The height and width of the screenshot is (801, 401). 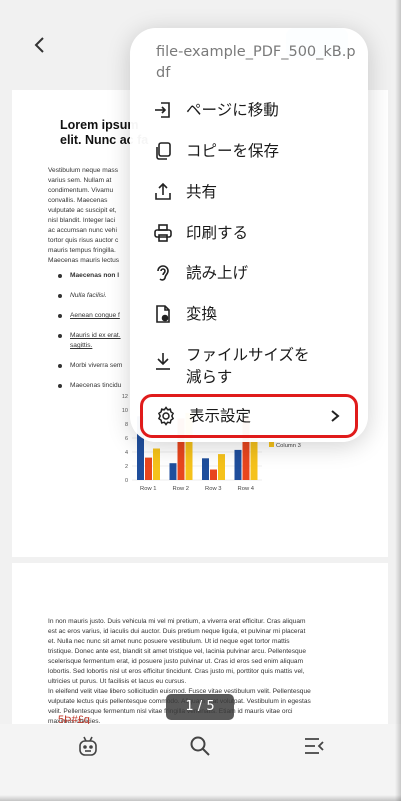 I want to click on menu-item-reduce-size: ファイルサイズを 減らす, so click(x=249, y=367).